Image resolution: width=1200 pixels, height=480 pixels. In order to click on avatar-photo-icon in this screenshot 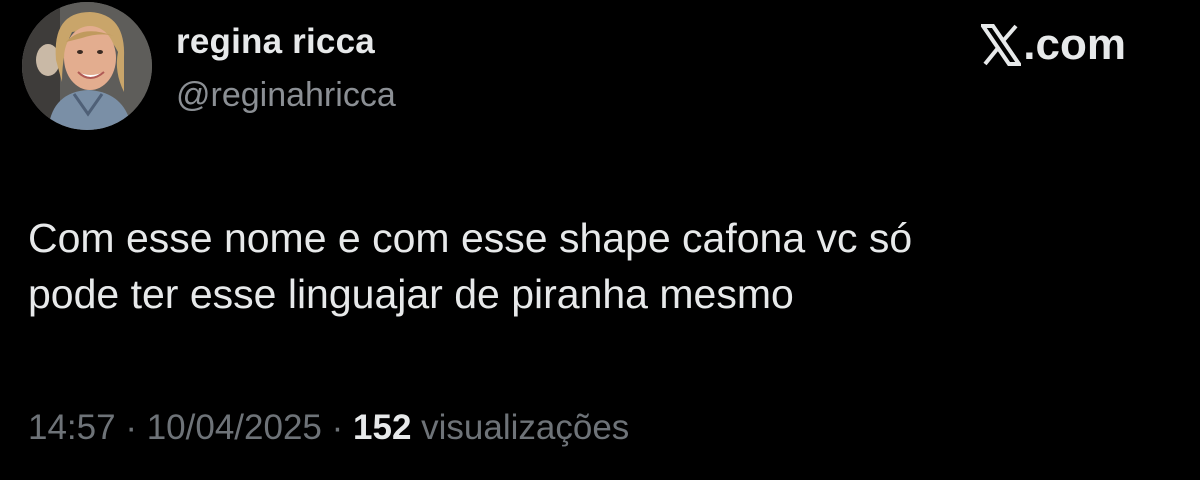, I will do `click(87, 66)`.